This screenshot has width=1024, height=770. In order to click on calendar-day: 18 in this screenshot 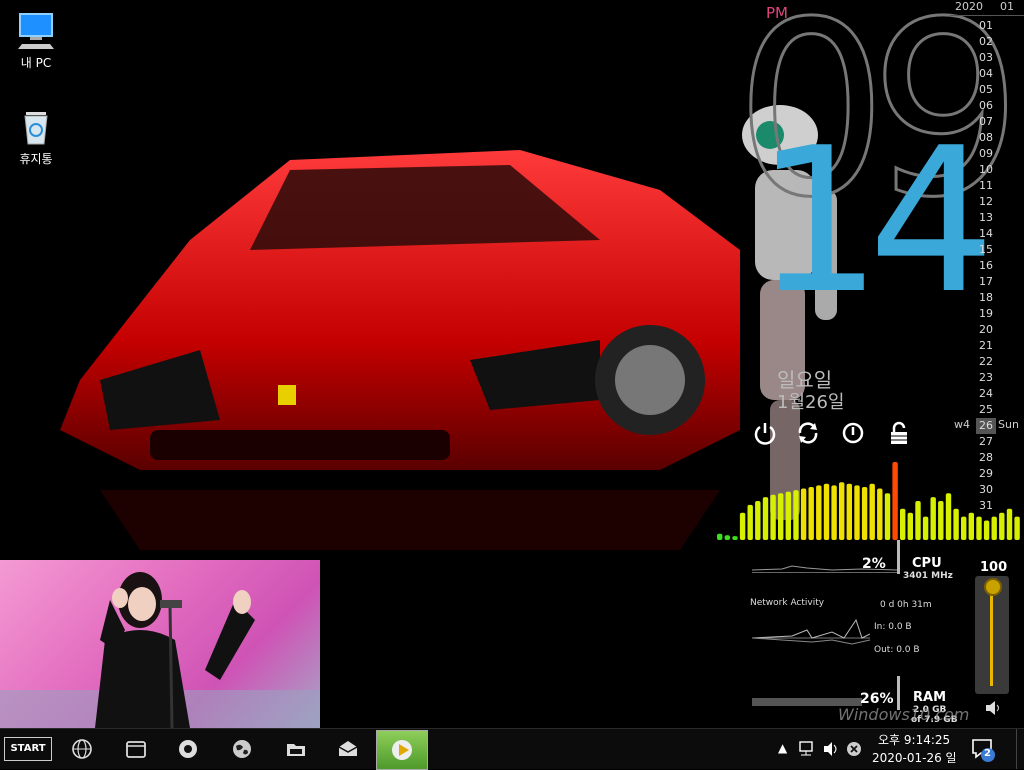, I will do `click(986, 297)`.